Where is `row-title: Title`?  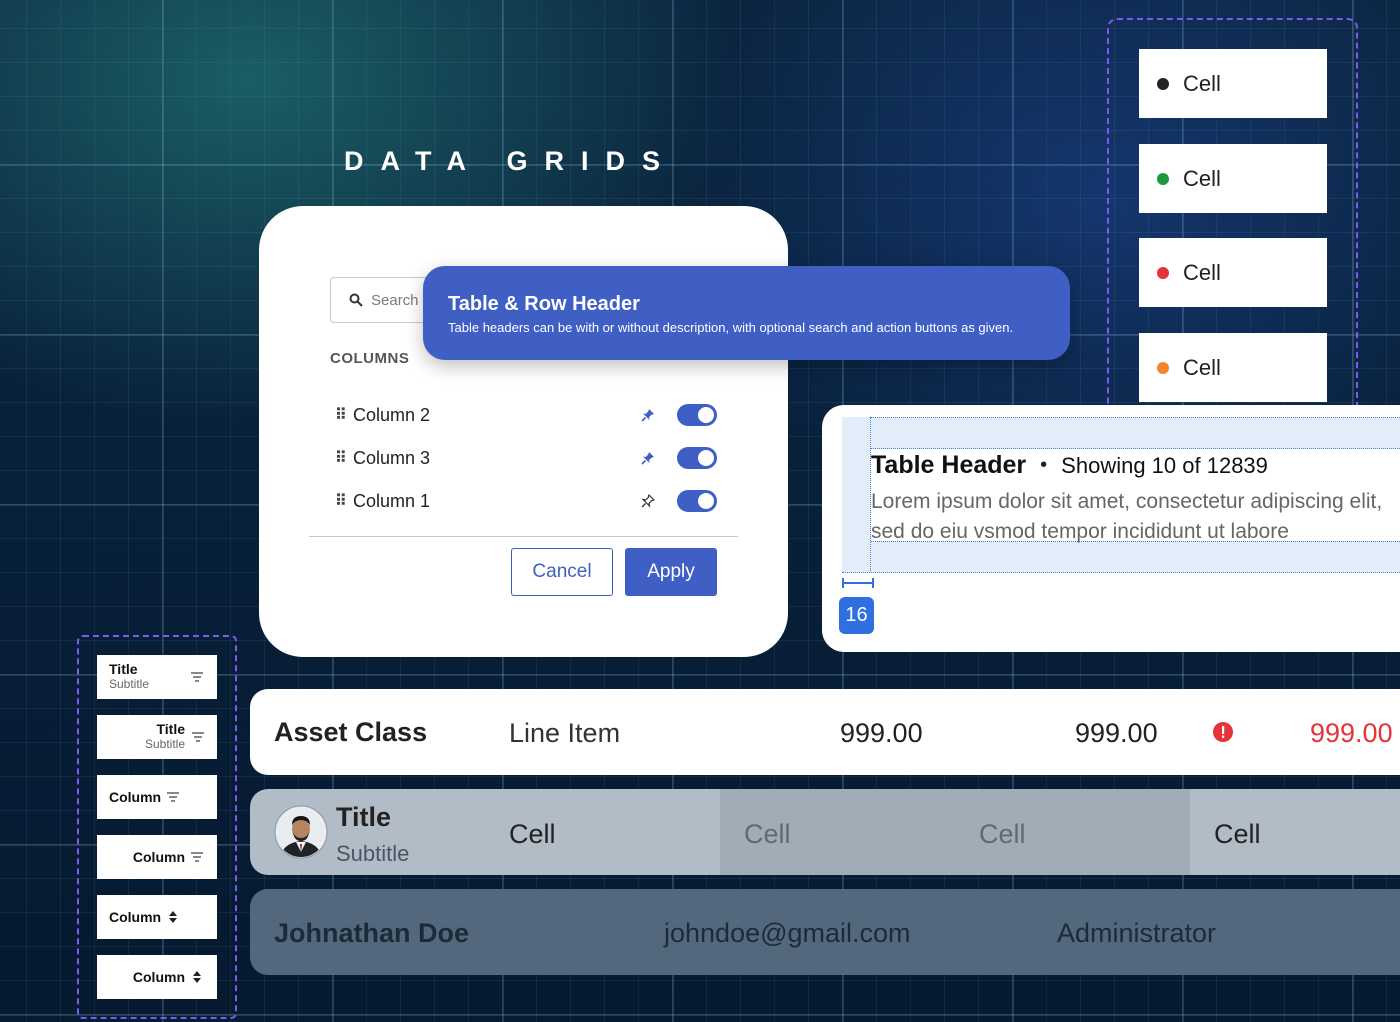 row-title: Title is located at coordinates (364, 817).